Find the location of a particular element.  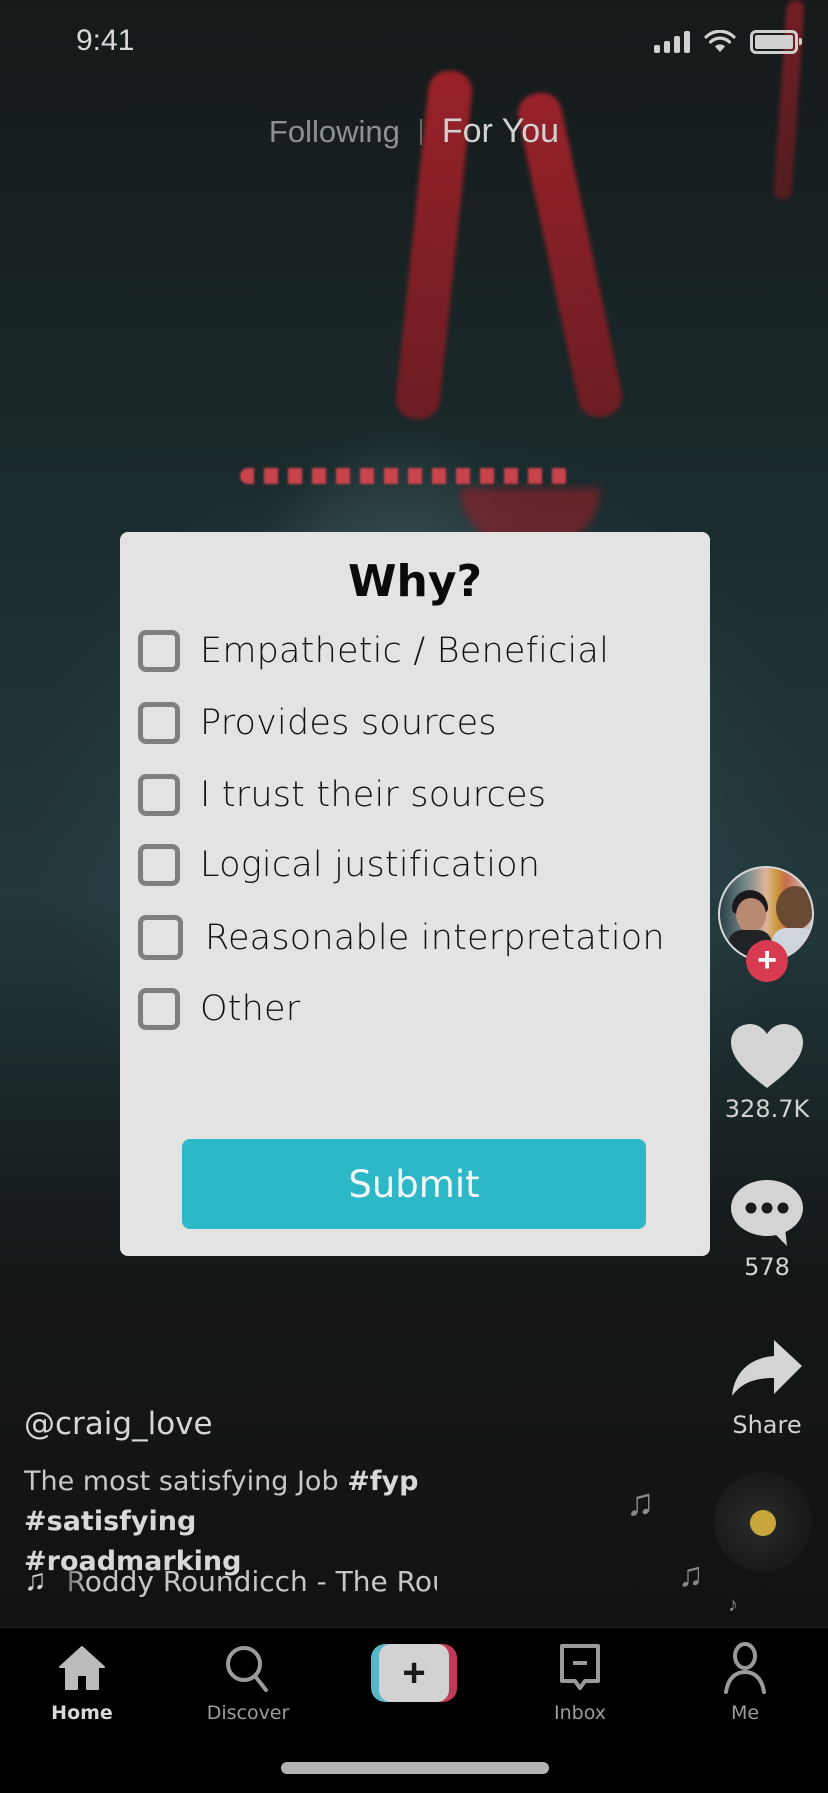

nav-label: Home is located at coordinates (82, 1713).